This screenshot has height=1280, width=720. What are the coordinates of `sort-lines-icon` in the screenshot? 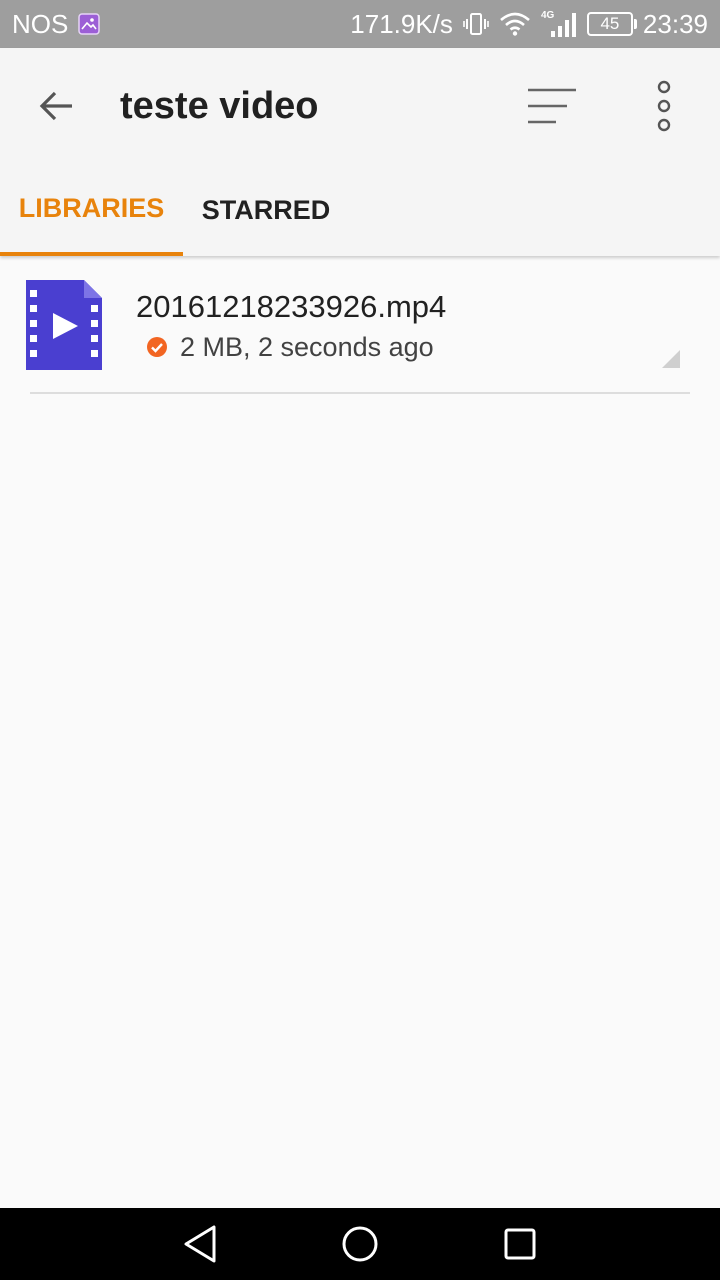 It's located at (552, 106).